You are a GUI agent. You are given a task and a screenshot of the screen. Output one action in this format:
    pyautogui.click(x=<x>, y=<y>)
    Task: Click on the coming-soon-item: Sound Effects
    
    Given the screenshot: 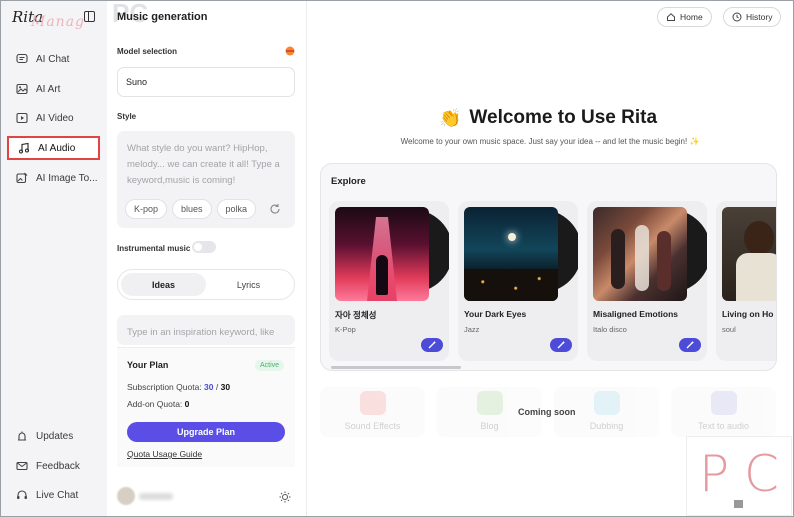 What is the action you would take?
    pyautogui.click(x=372, y=412)
    